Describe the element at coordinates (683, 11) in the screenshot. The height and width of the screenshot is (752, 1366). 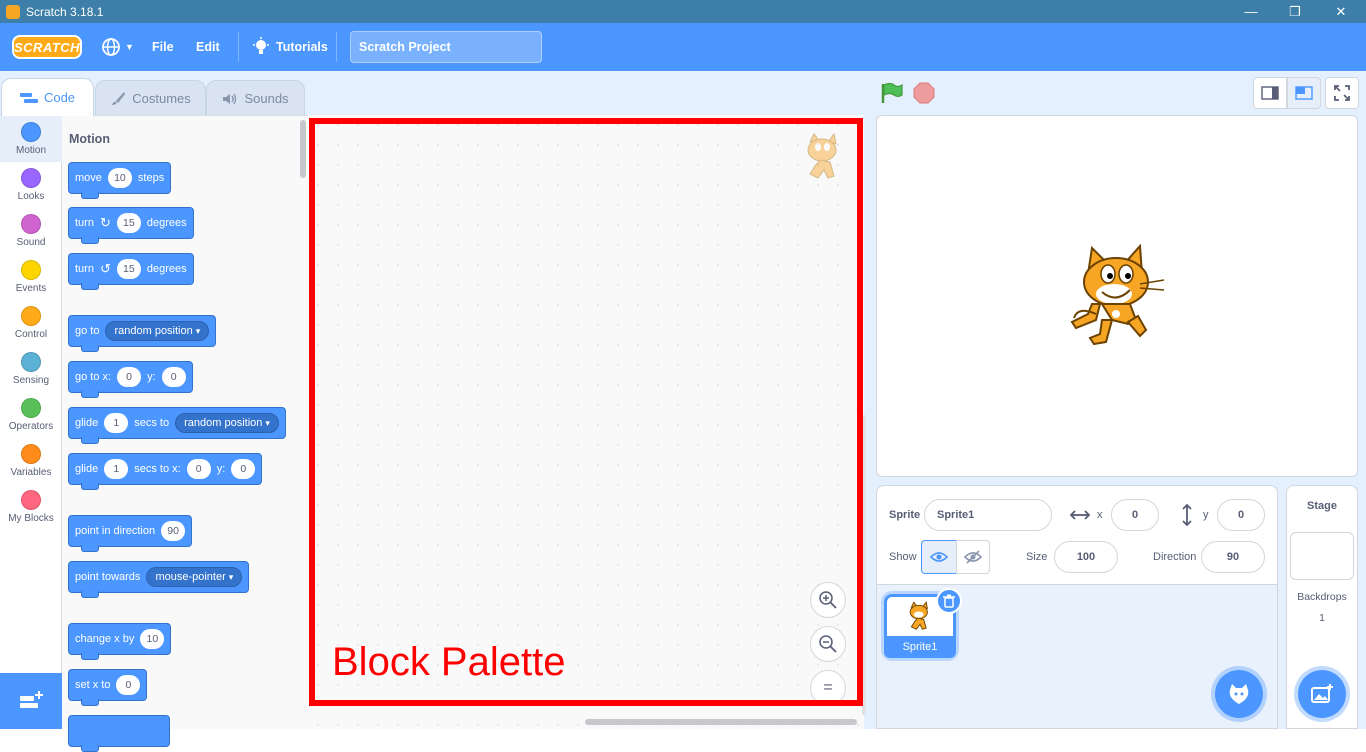
I see `window-titlebar: Scratch 3.18.1 — ❐ ✕` at that location.